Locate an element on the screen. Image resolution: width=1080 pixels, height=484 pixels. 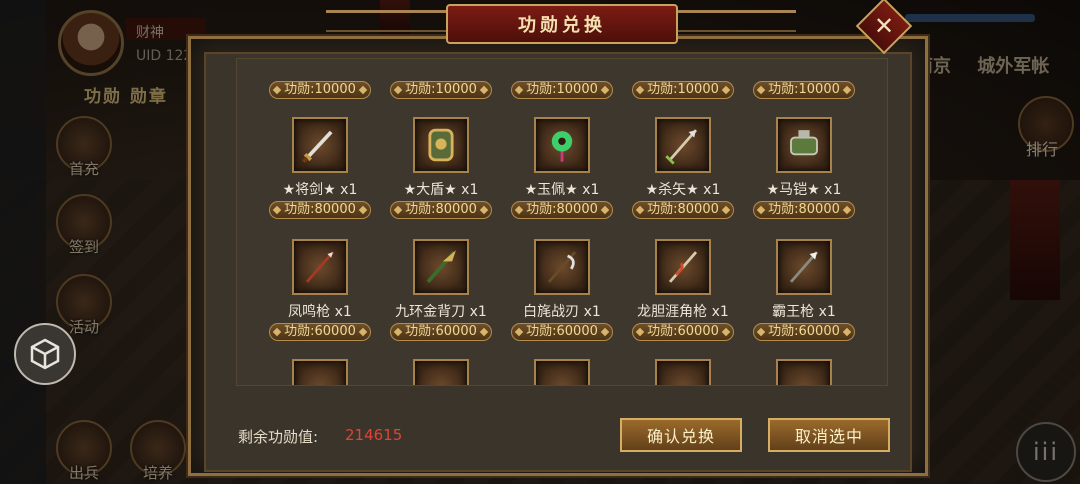
boots-icon is located at coordinates (562, 372).